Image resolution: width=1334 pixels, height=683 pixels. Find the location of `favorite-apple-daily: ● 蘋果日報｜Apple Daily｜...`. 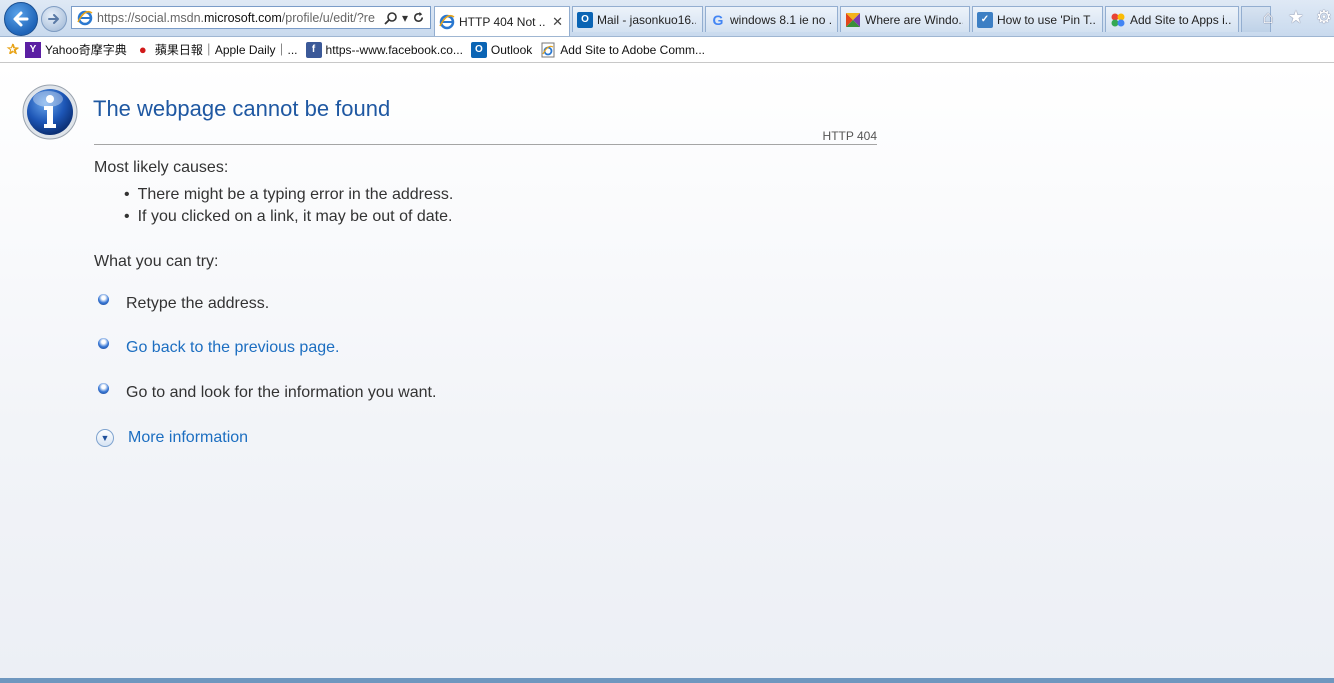

favorite-apple-daily: ● 蘋果日報｜Apple Daily｜... is located at coordinates (216, 49).